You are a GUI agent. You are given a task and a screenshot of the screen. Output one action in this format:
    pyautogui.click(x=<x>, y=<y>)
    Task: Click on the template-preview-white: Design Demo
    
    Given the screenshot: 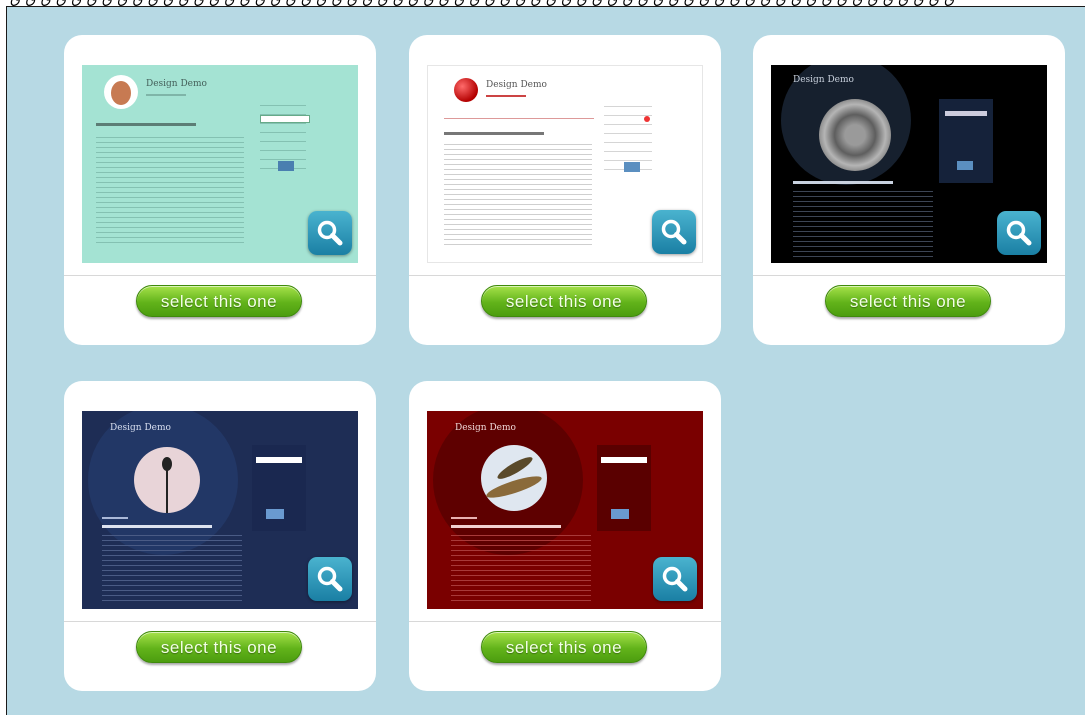 What is the action you would take?
    pyautogui.click(x=565, y=164)
    